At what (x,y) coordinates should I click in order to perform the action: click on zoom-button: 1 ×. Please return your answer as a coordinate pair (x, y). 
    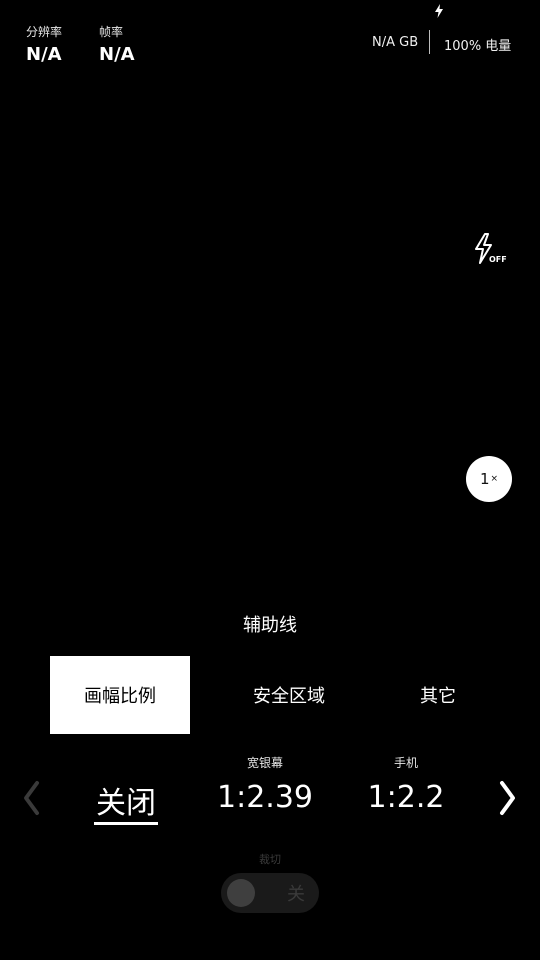
    Looking at the image, I should click on (489, 479).